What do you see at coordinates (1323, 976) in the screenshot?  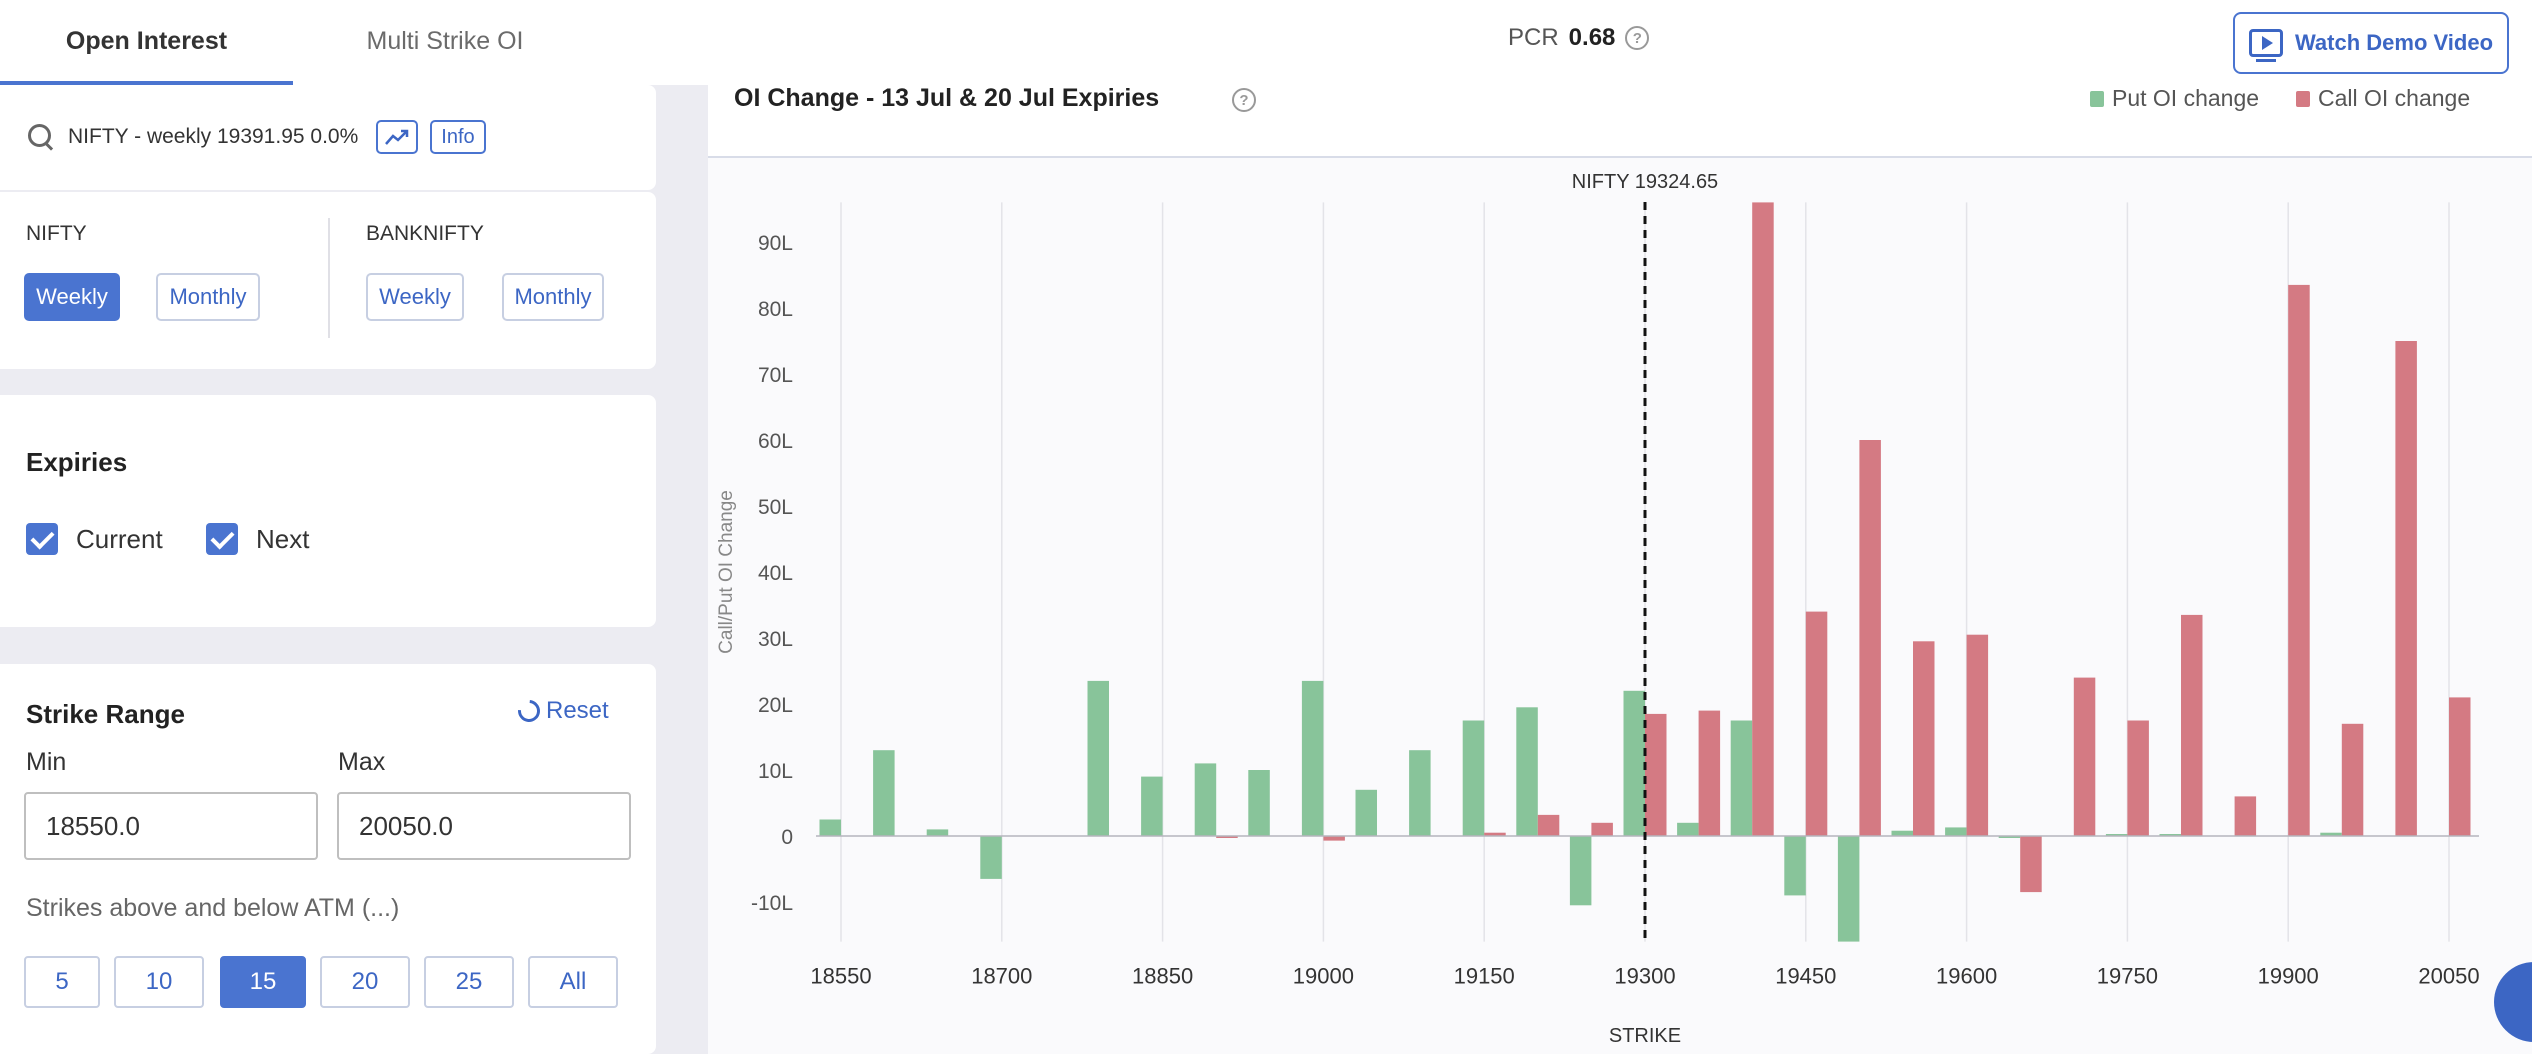 I see `x-tick-label: 19000` at bounding box center [1323, 976].